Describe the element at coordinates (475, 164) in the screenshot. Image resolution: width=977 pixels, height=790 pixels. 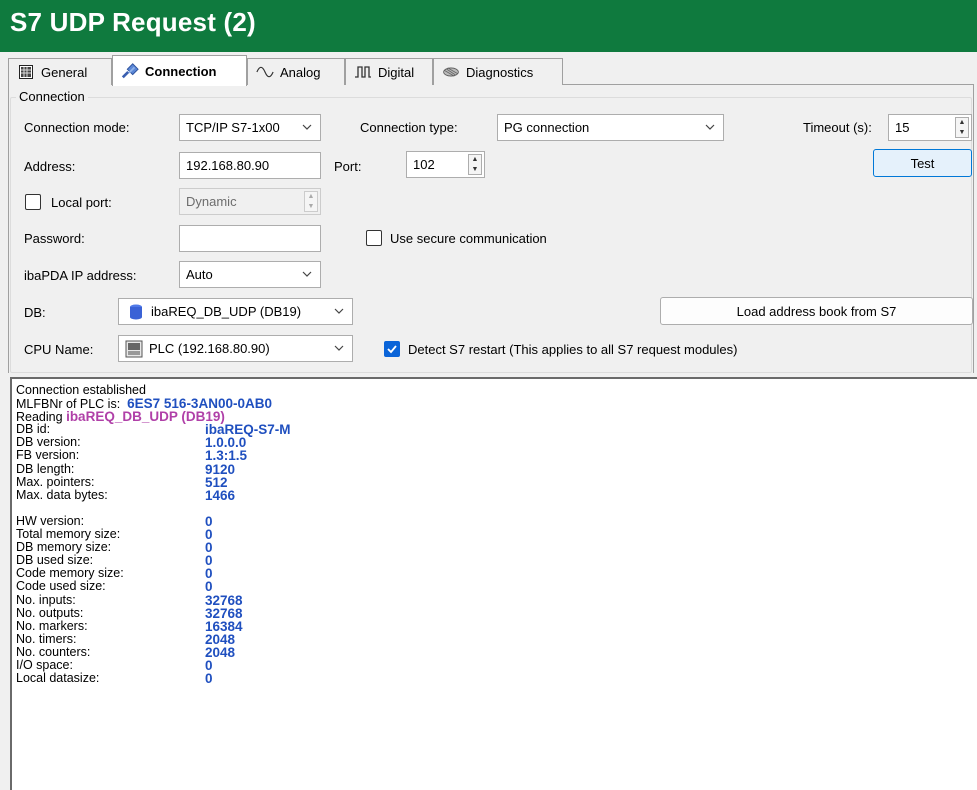
I see `port-spinner: ▲ ▼` at that location.